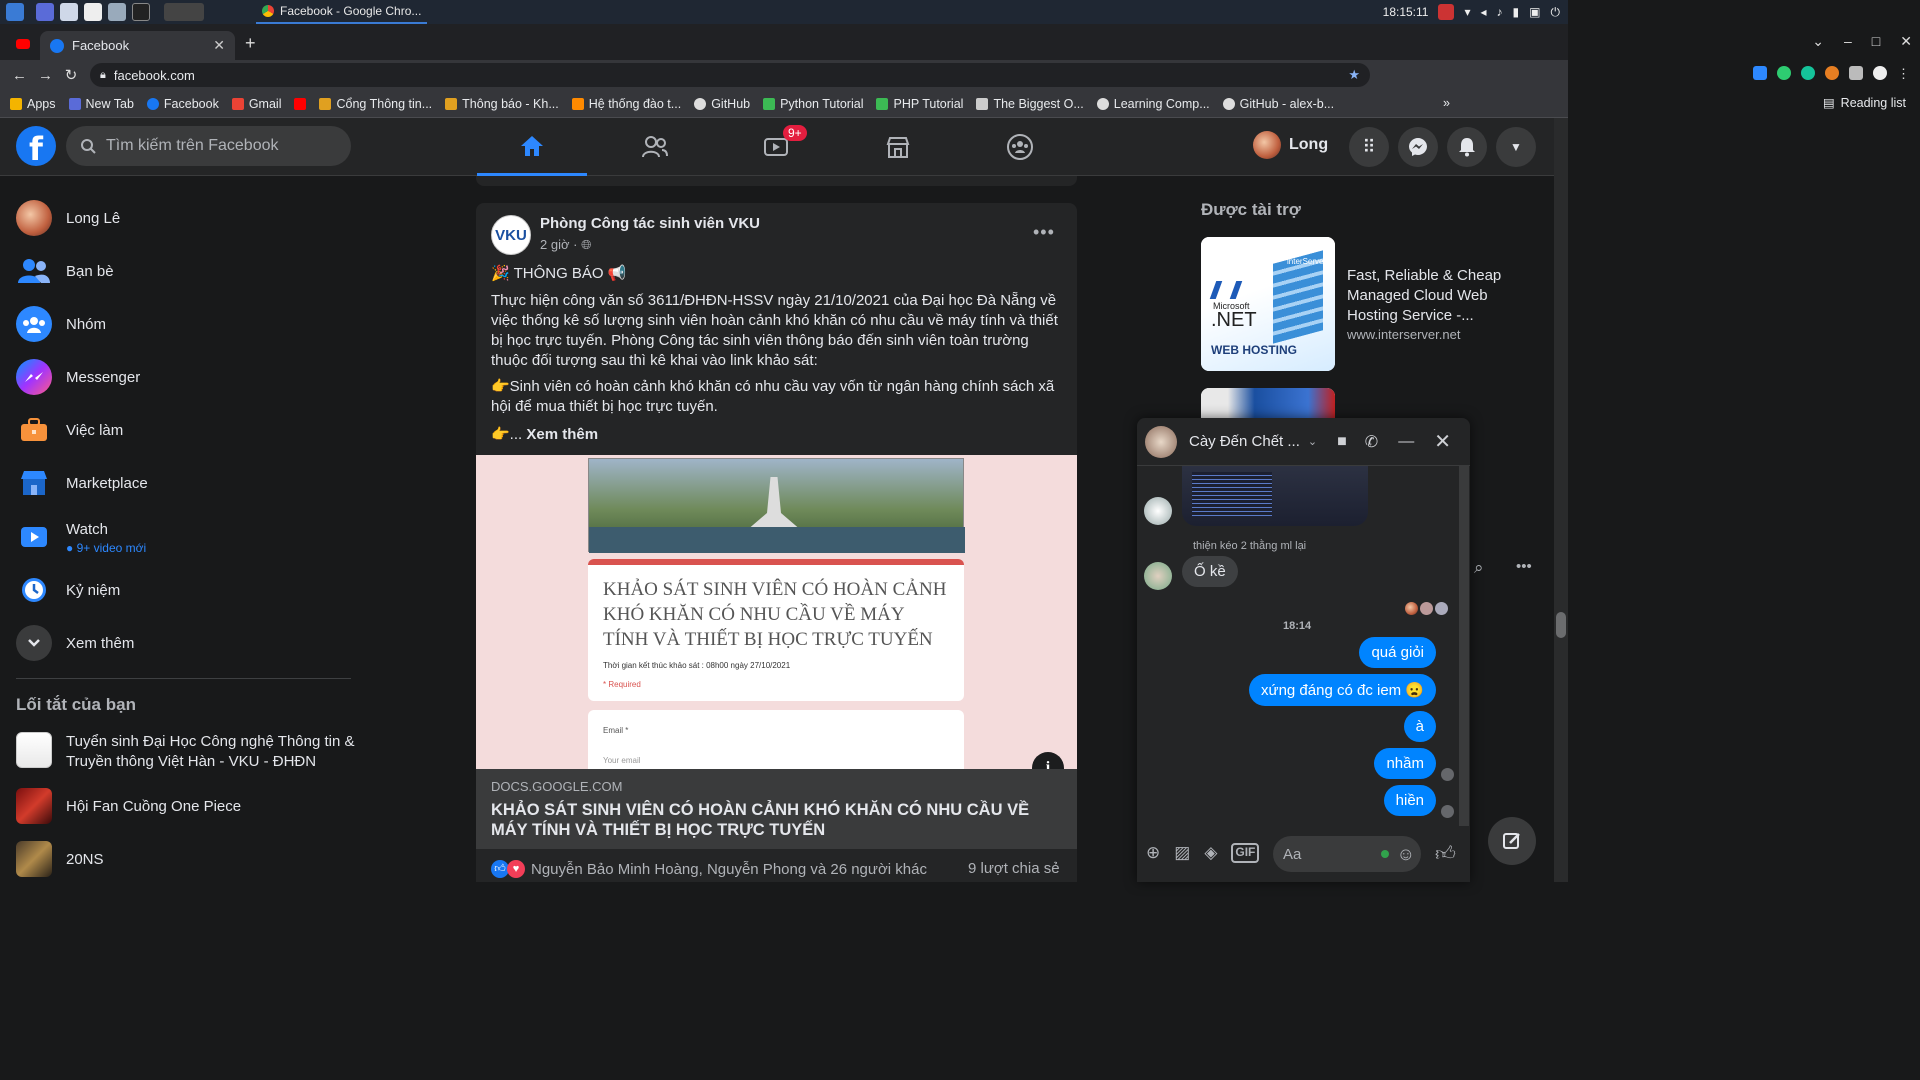 The width and height of the screenshot is (1920, 1080). What do you see at coordinates (60, 859) in the screenshot?
I see `shortcut-item: 20NS` at bounding box center [60, 859].